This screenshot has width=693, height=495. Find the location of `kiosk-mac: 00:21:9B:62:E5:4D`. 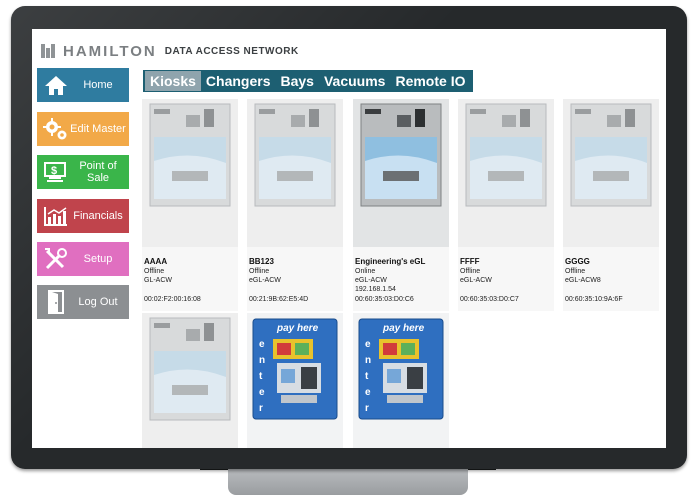

kiosk-mac: 00:21:9B:62:E5:4D is located at coordinates (279, 299).